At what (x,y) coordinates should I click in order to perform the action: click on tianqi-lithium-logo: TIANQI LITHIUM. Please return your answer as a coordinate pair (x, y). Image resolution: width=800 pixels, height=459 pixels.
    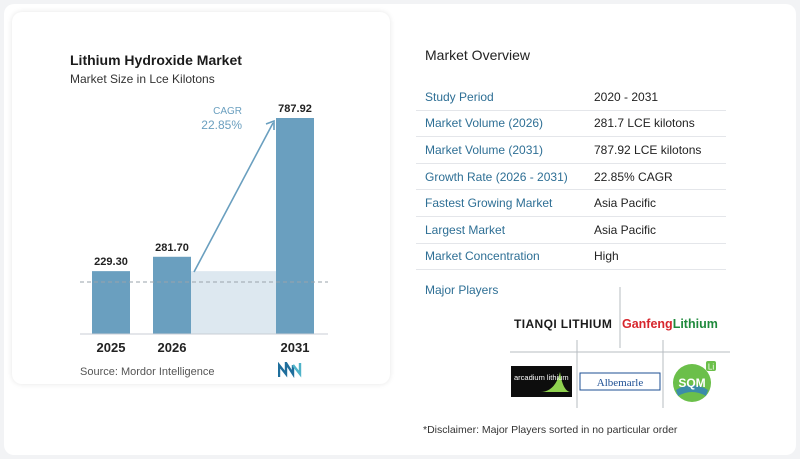
    Looking at the image, I should click on (563, 324).